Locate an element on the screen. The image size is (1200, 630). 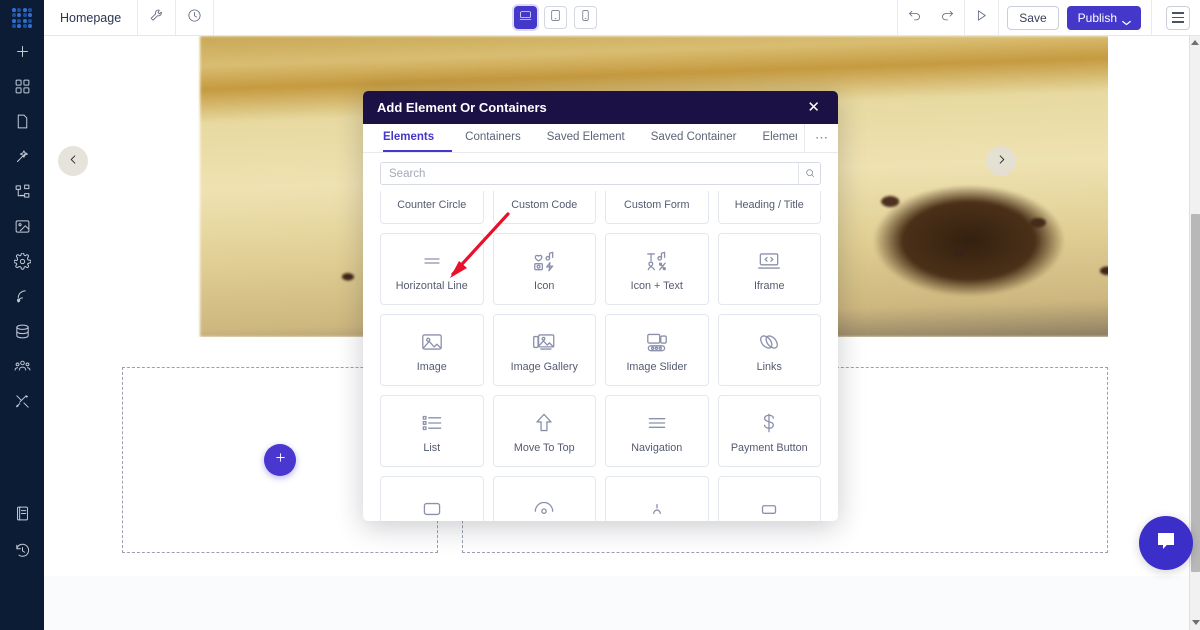
sidebar-item-revisions is located at coordinates (22, 552).